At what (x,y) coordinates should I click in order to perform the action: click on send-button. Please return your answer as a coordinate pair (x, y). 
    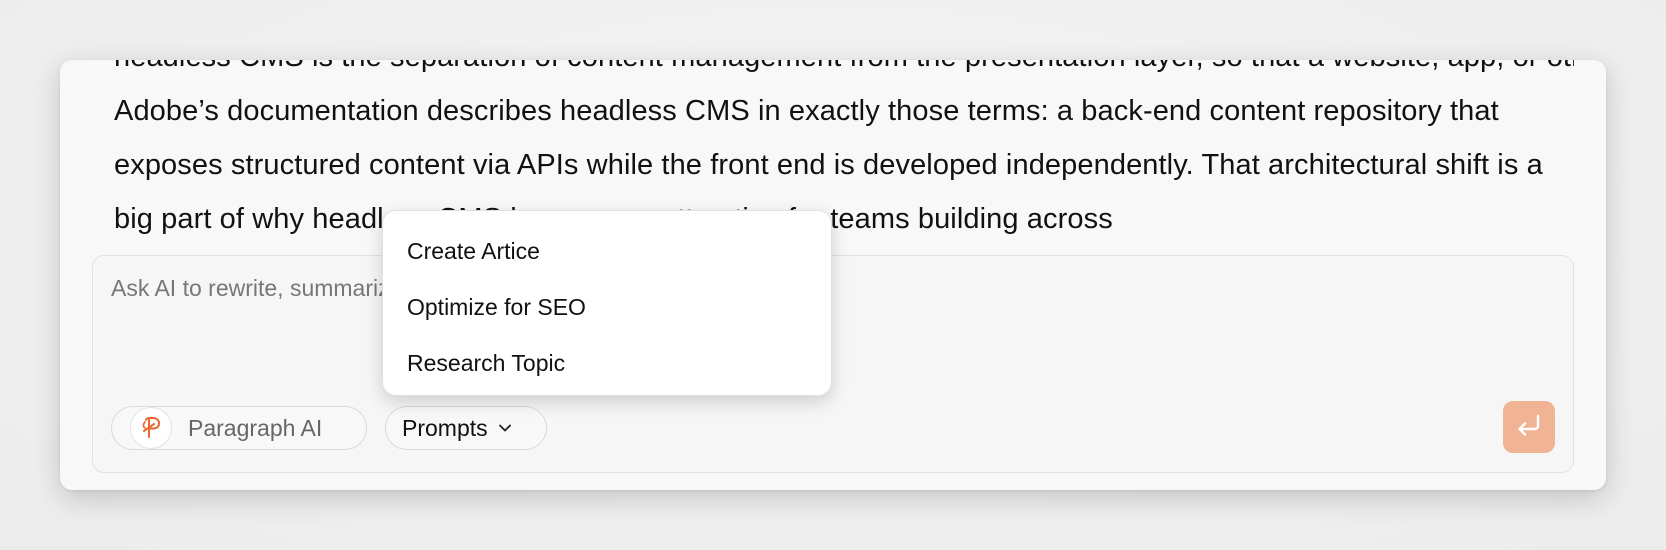
    Looking at the image, I should click on (1529, 427).